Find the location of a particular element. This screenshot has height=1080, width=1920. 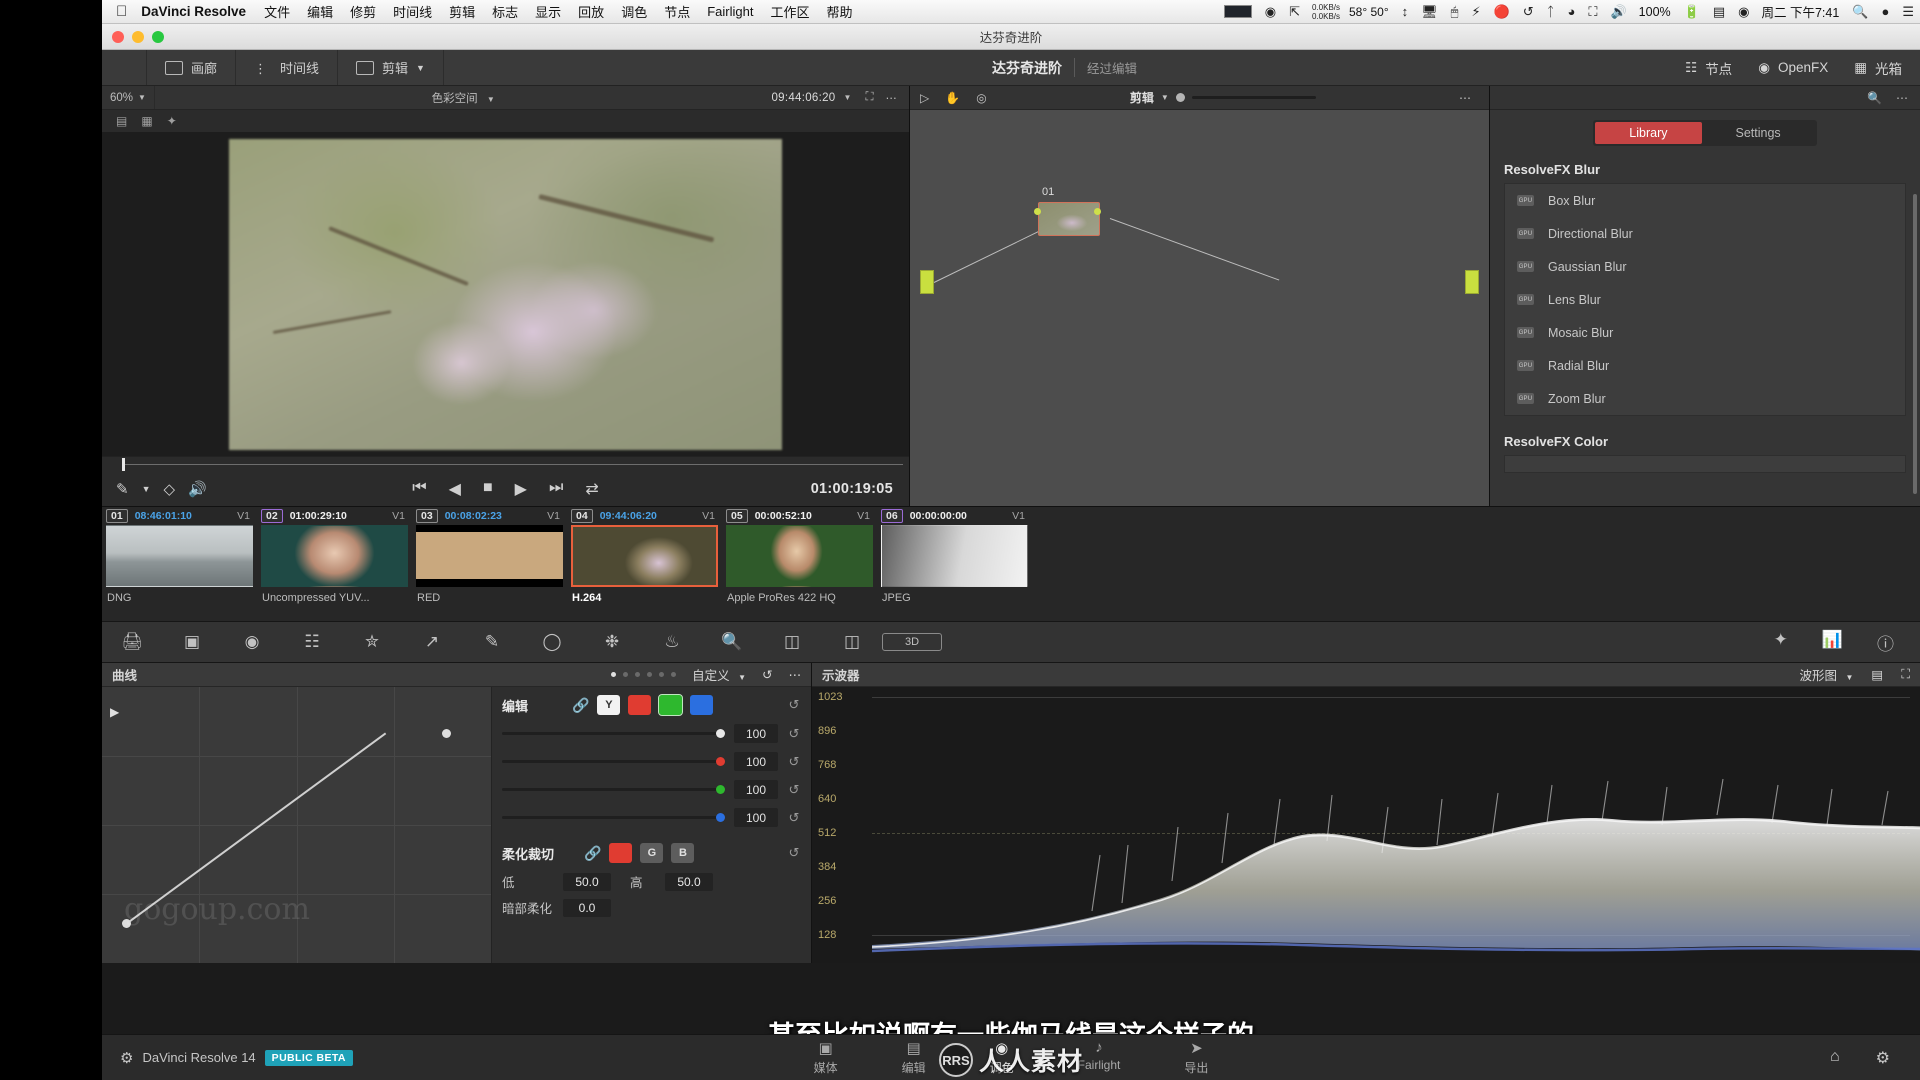

airplay-icon: ⛶ is located at coordinates (1592, 12).